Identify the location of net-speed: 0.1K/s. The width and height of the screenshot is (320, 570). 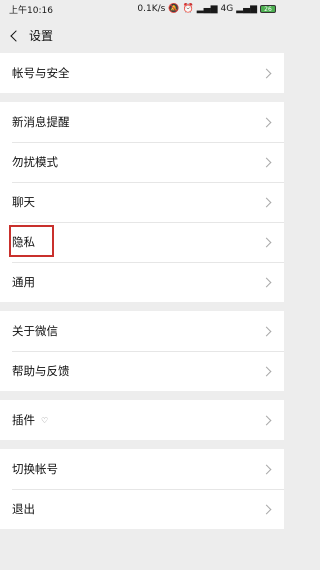
(151, 9).